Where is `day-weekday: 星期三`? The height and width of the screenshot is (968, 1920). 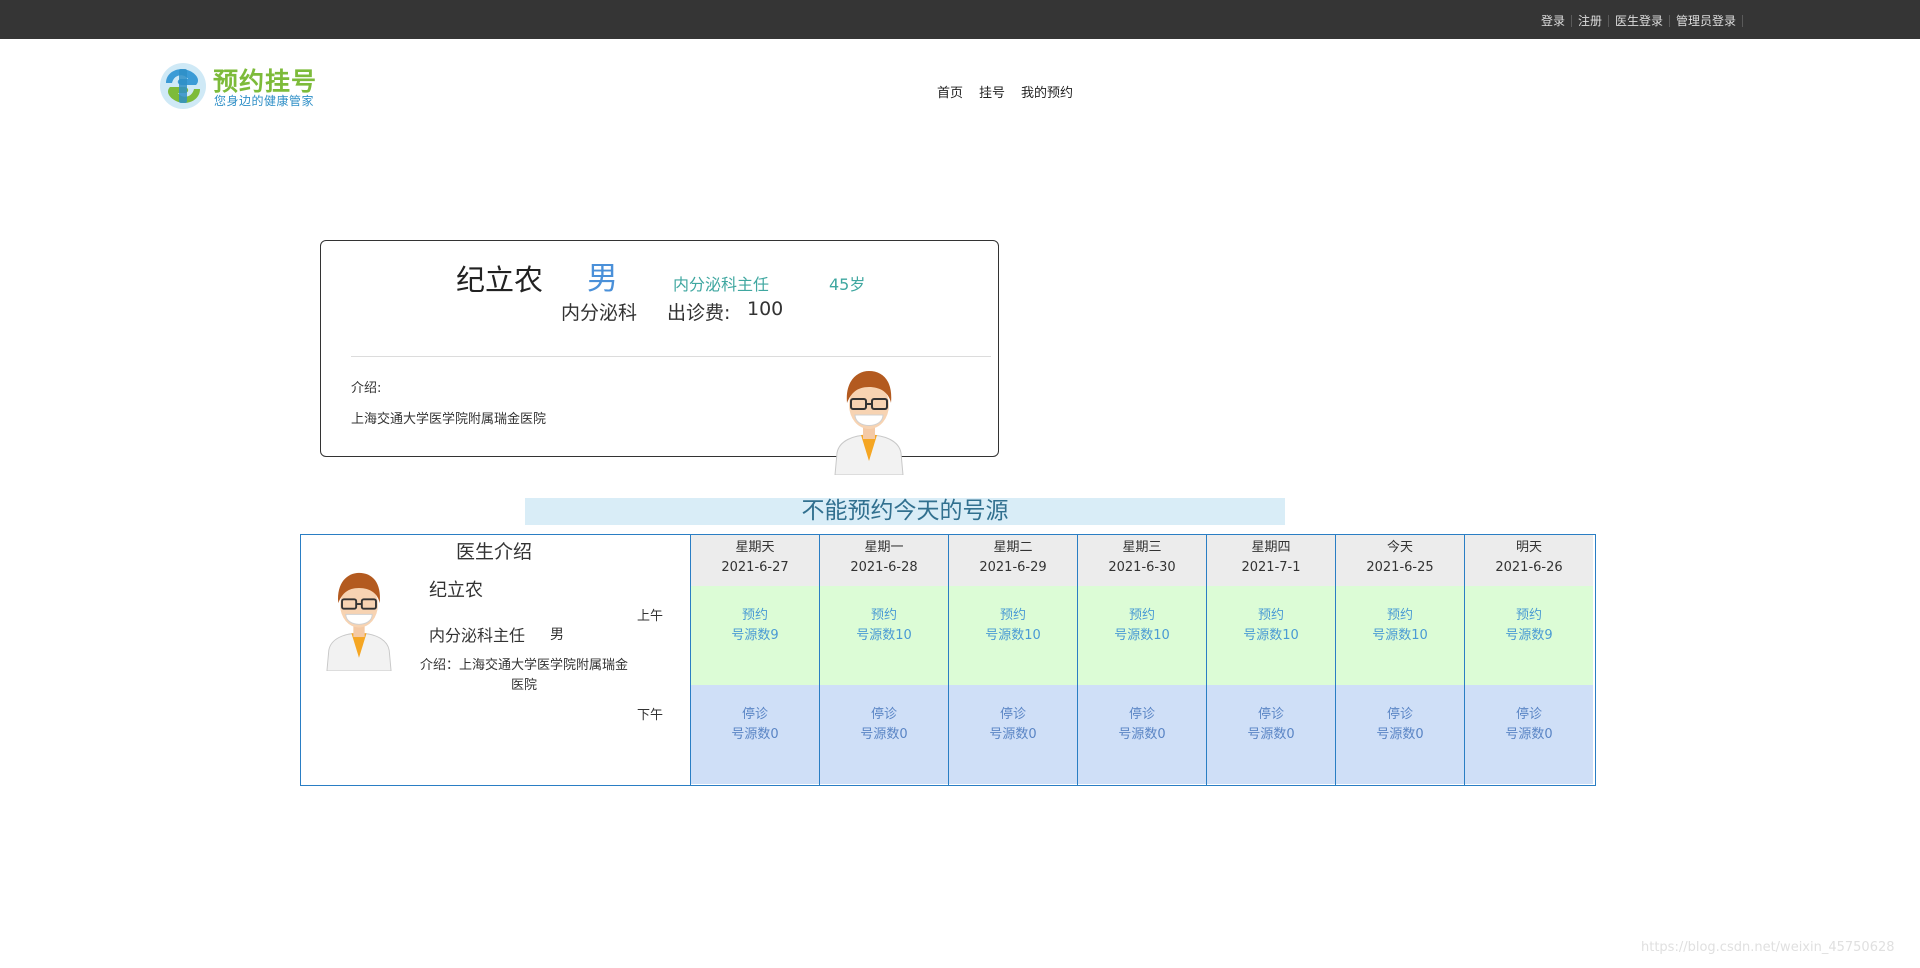
day-weekday: 星期三 is located at coordinates (1142, 547).